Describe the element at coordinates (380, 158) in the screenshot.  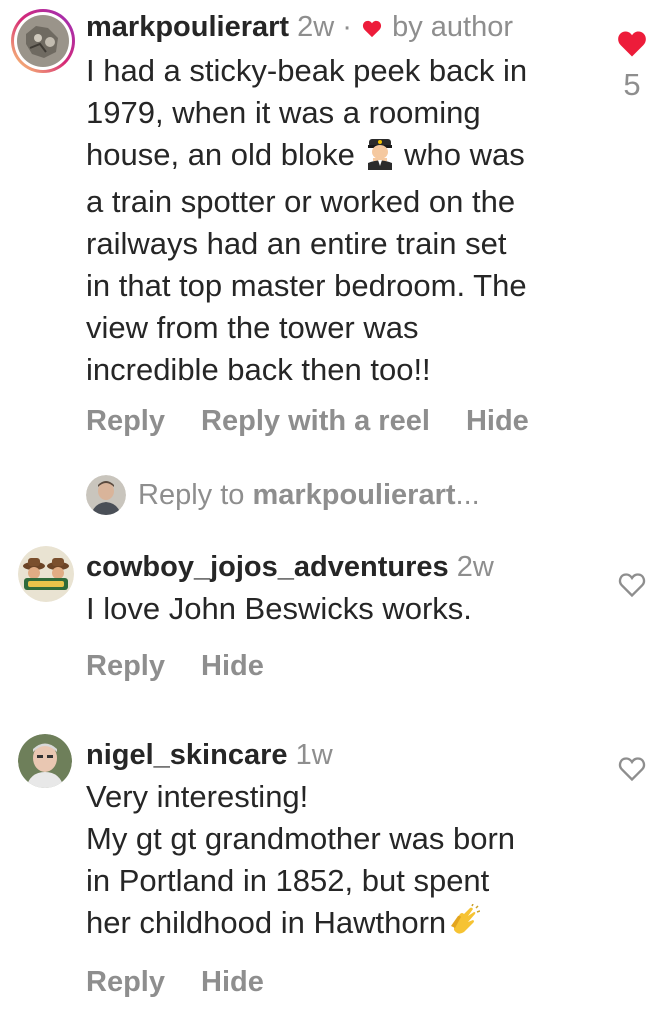
I see `pilot-emoji-icon` at that location.